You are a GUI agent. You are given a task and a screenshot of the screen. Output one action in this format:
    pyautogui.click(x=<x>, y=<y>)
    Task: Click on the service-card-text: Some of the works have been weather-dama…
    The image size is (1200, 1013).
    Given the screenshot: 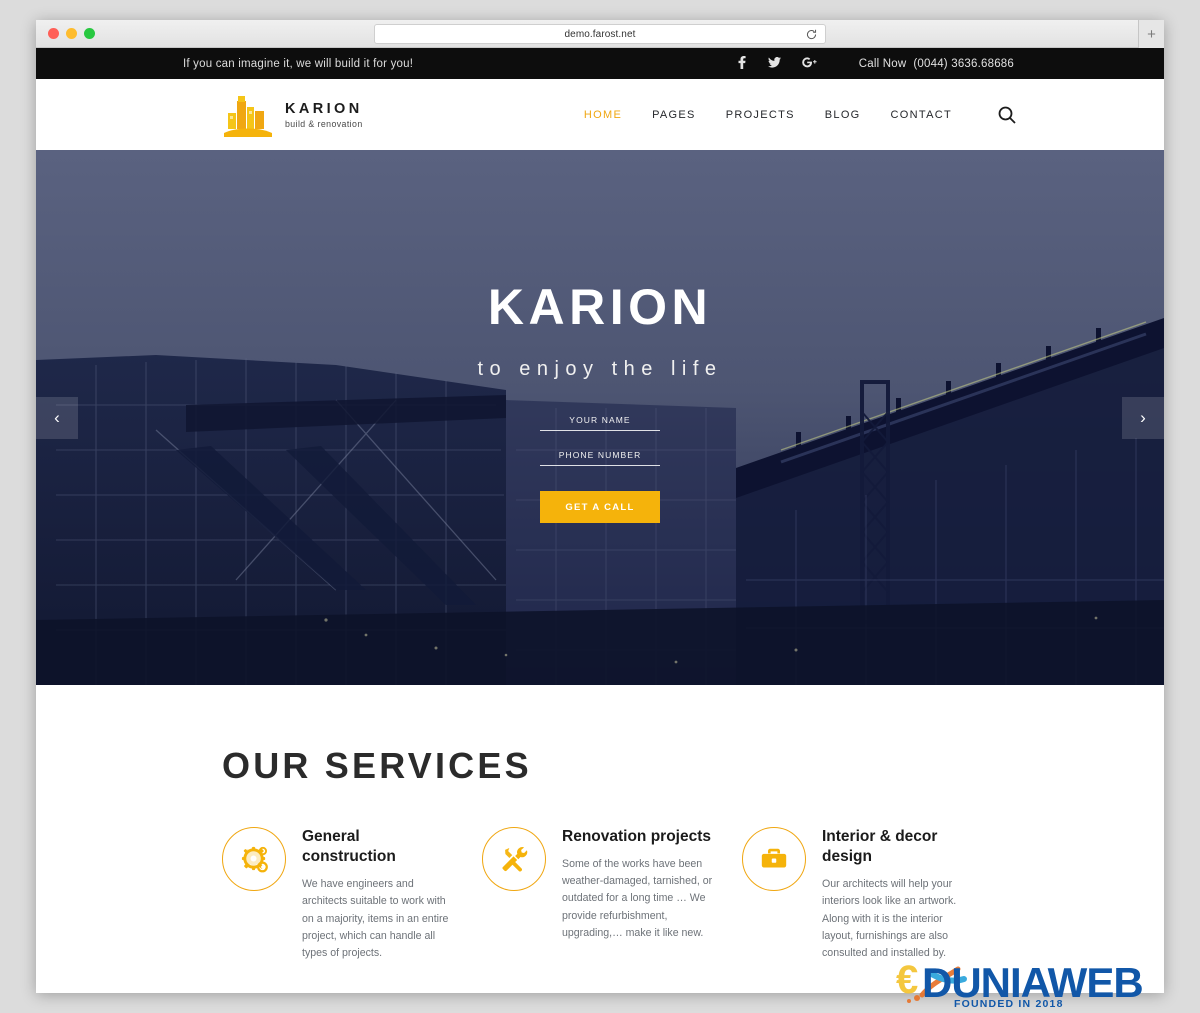 What is the action you would take?
    pyautogui.click(x=637, y=898)
    